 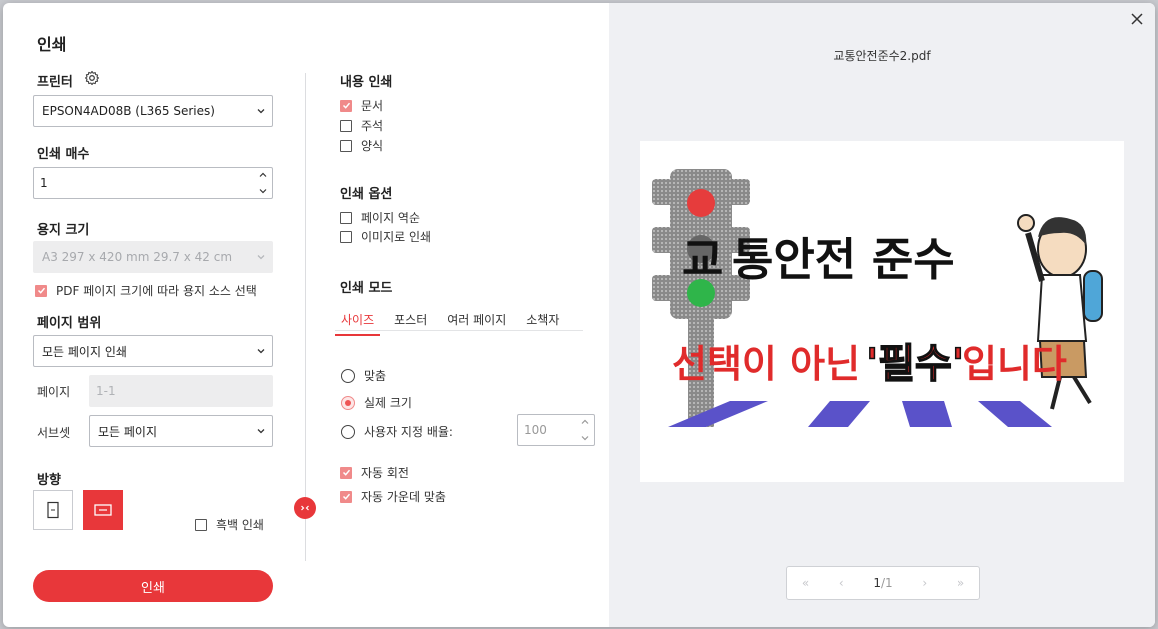 What do you see at coordinates (459, 330) in the screenshot?
I see `tab-underline` at bounding box center [459, 330].